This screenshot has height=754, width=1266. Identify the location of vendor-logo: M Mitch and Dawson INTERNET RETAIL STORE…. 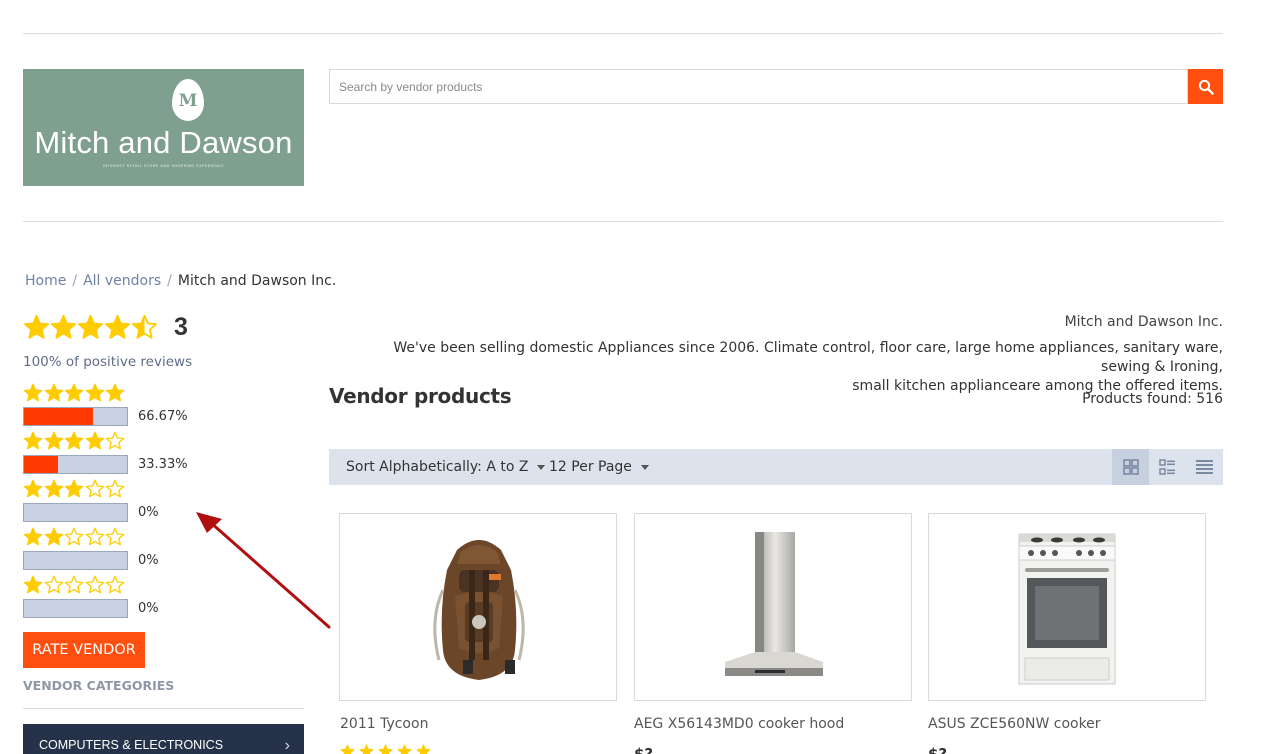
(163, 127).